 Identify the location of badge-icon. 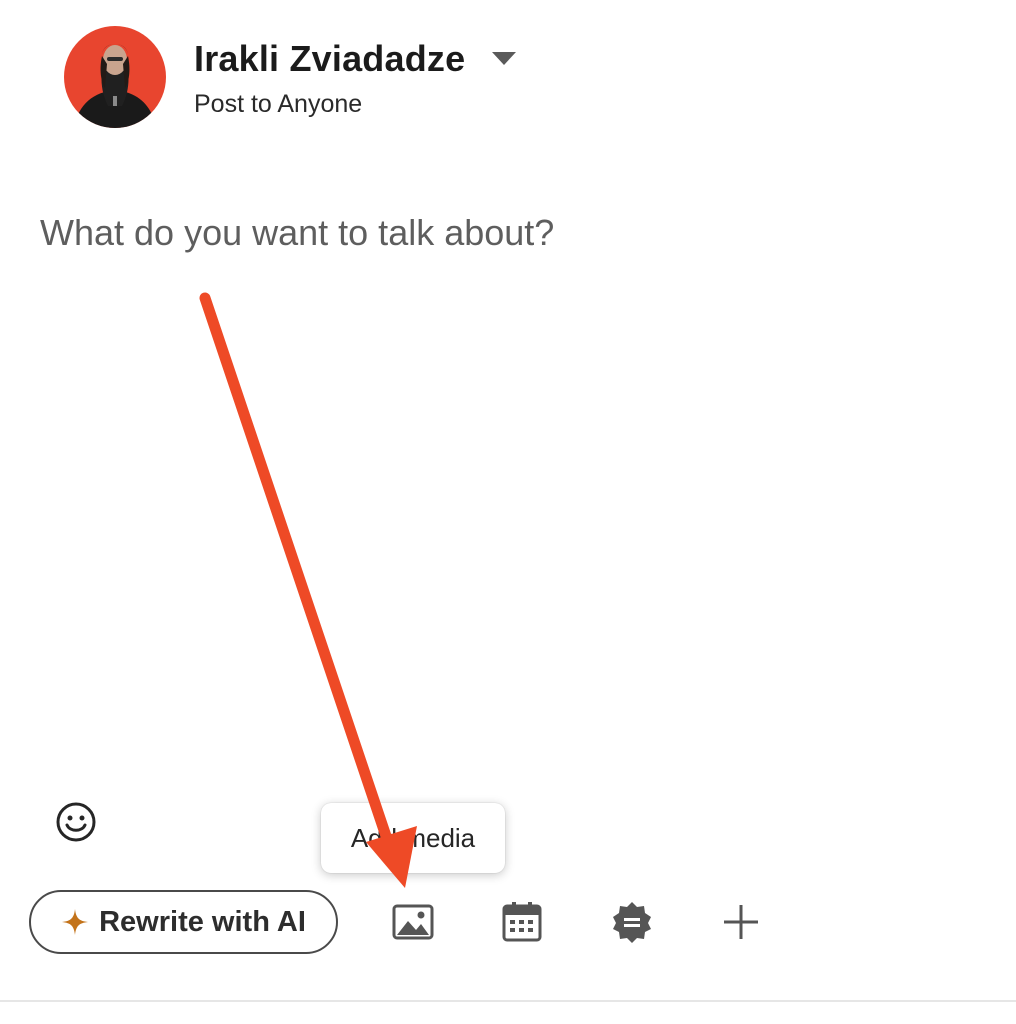
(632, 922).